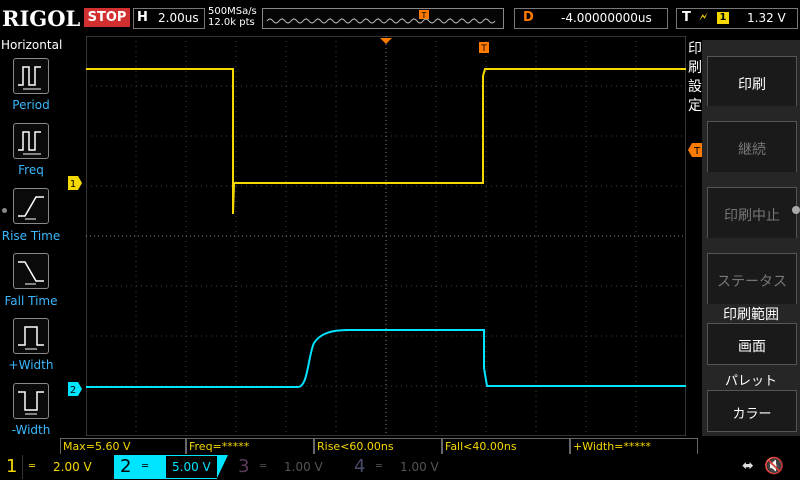 This screenshot has height=480, width=800. I want to click on run-stop-button: STOP, so click(107, 17).